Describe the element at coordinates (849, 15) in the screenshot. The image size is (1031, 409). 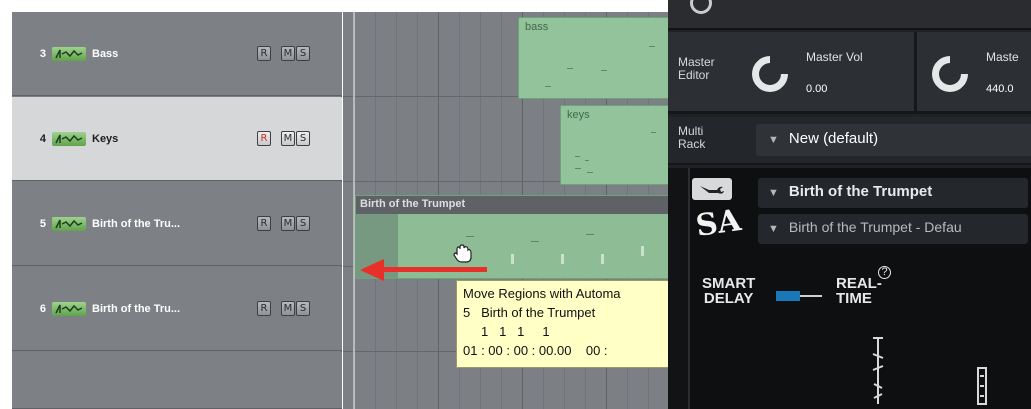
I see `top-strip` at that location.